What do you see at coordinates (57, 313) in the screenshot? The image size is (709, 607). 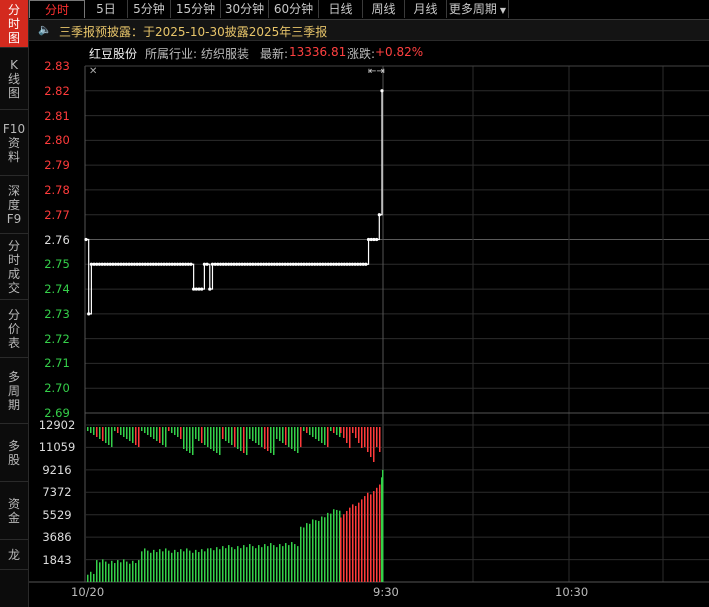 I see `price-axis-tick: 2.73` at bounding box center [57, 313].